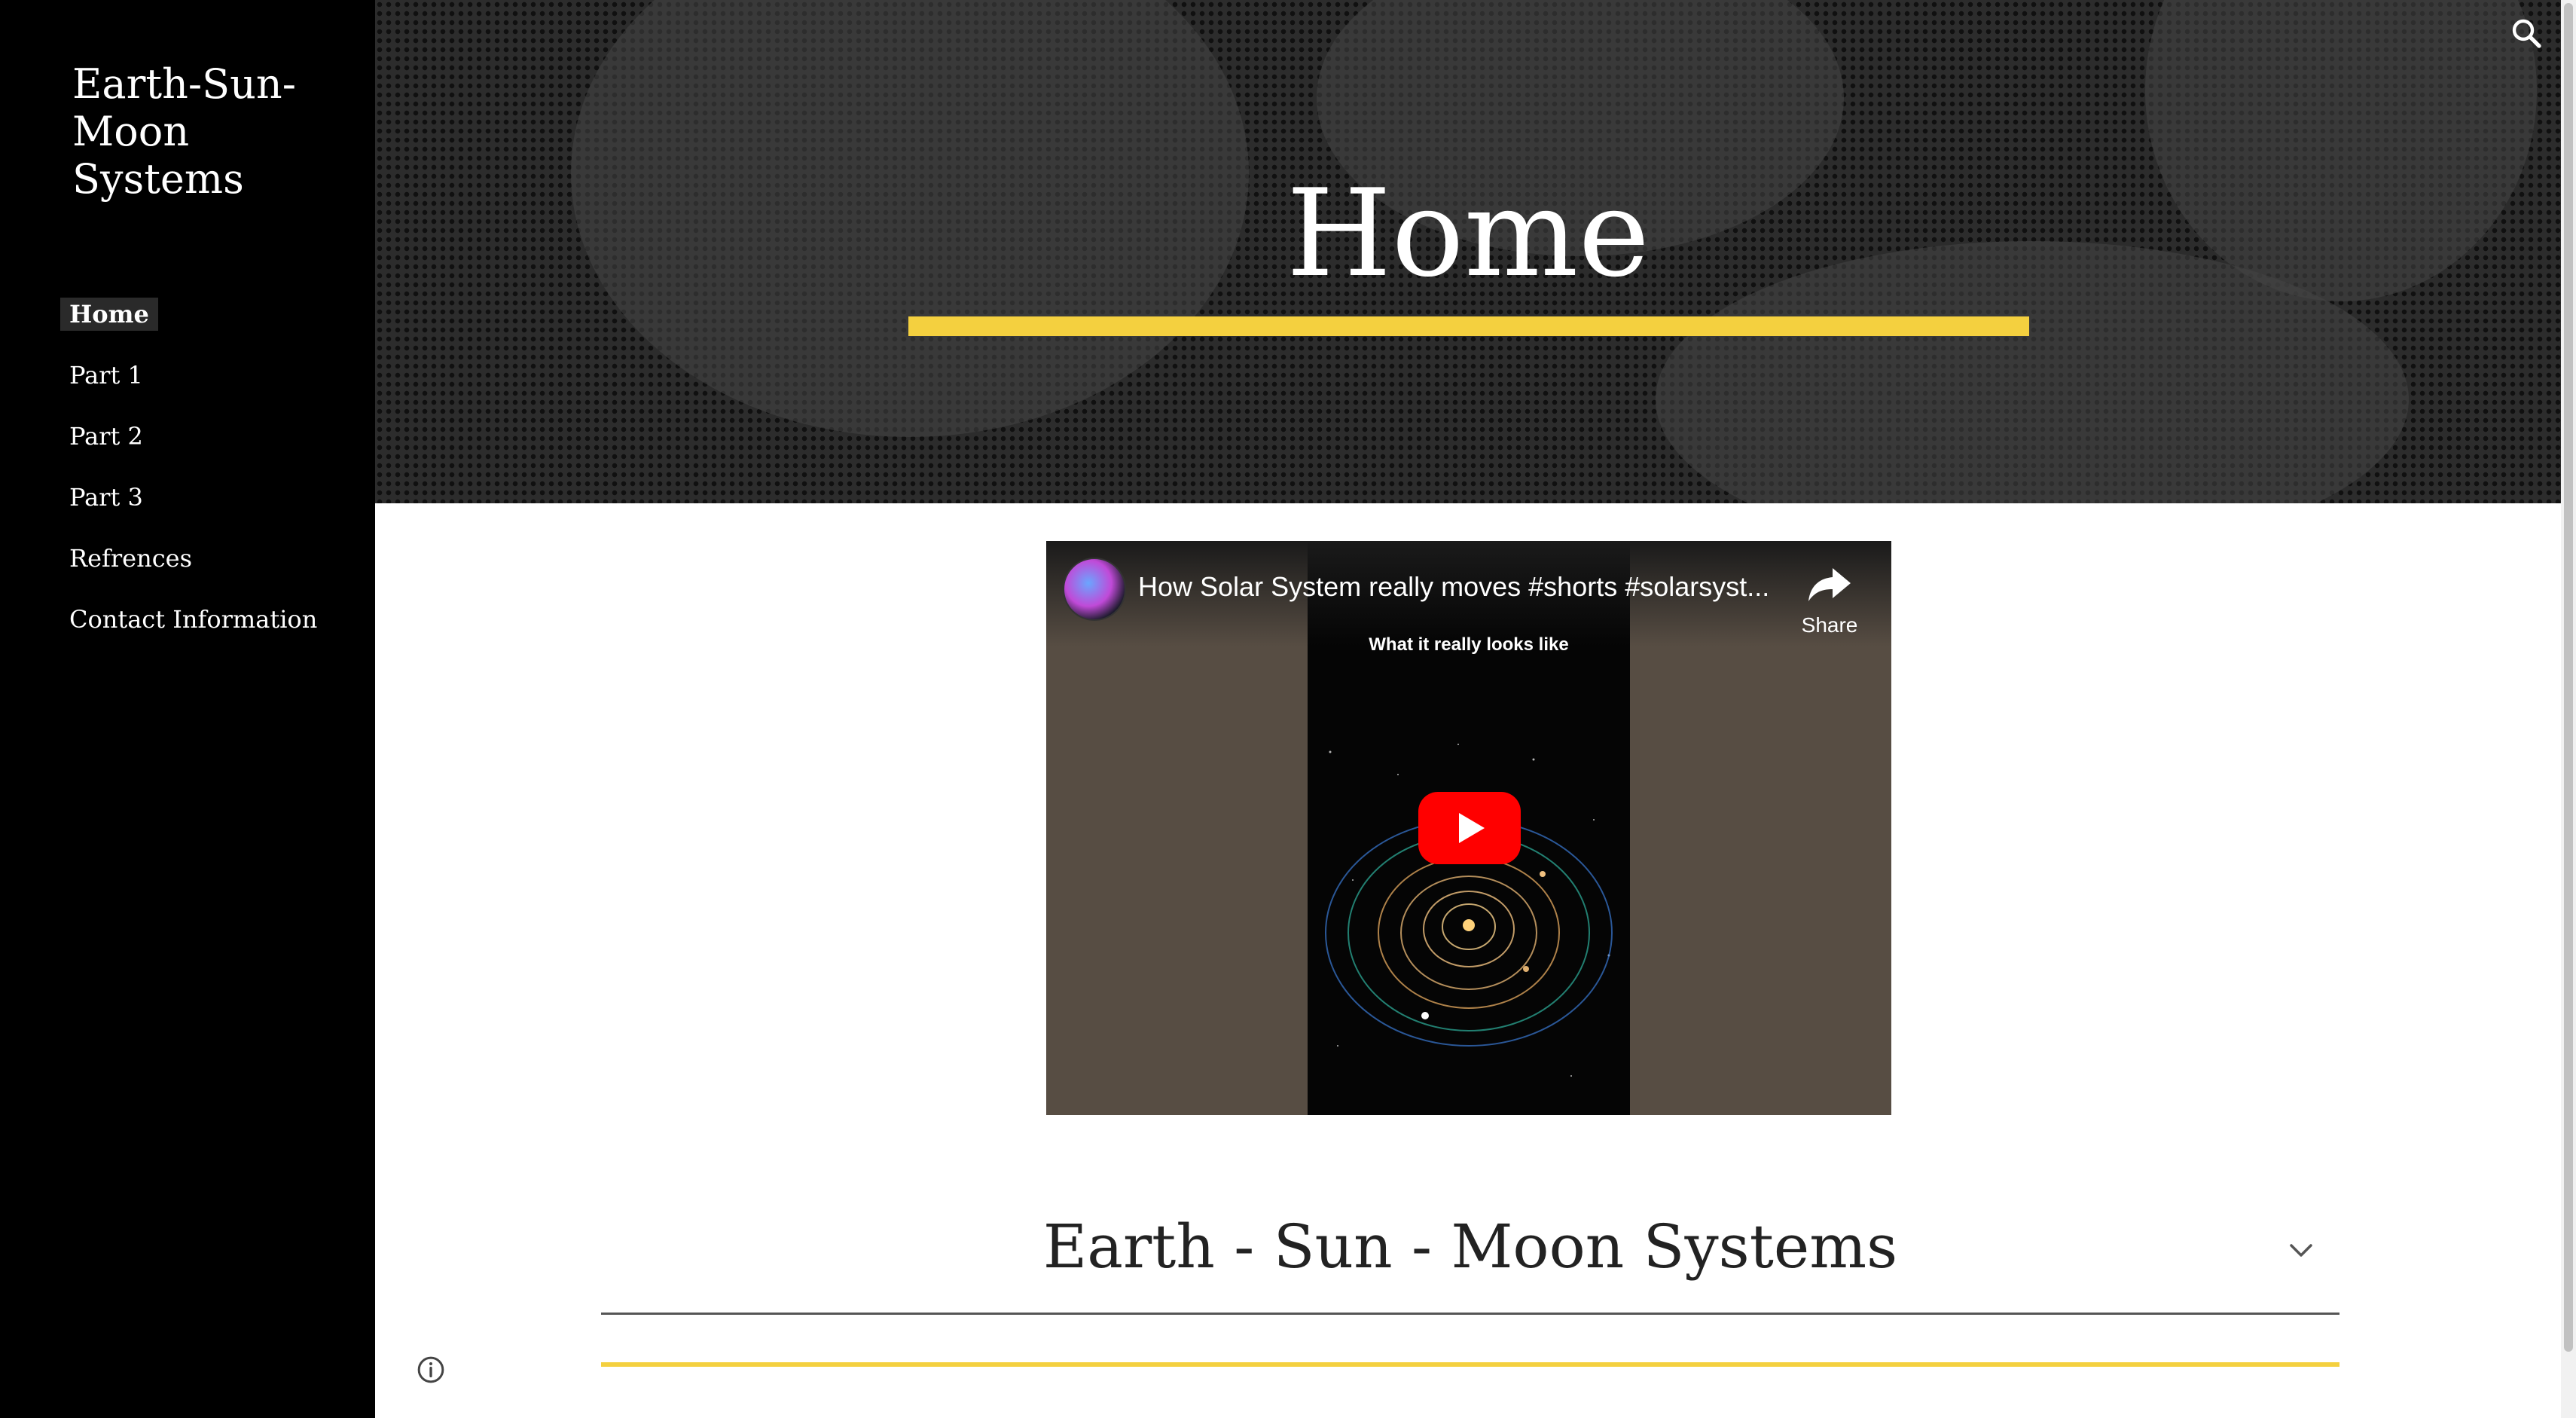 The height and width of the screenshot is (1418, 2576). What do you see at coordinates (109, 314) in the screenshot?
I see `nav-item-home: Home` at bounding box center [109, 314].